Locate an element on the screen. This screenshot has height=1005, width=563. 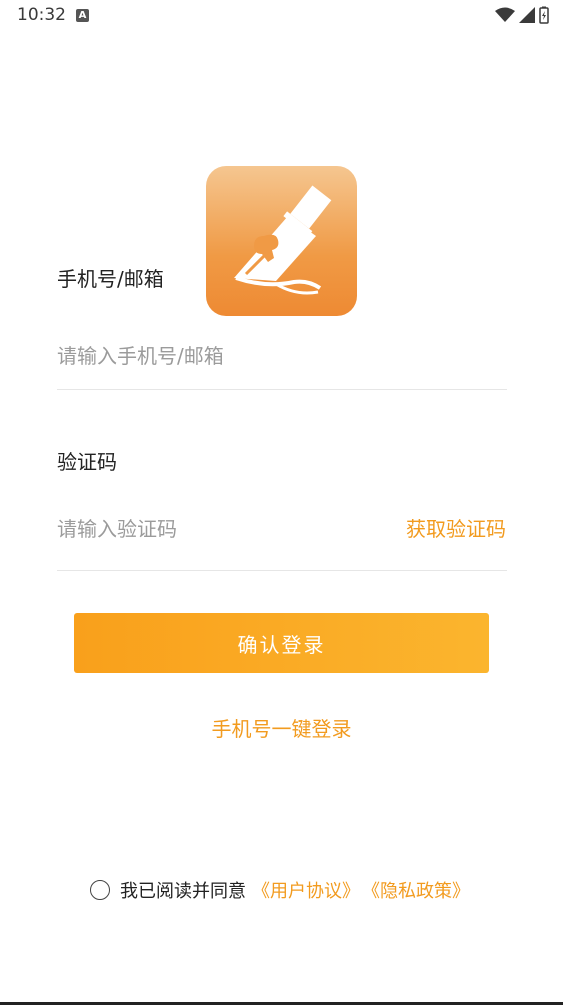
battery-icon is located at coordinates (544, 15).